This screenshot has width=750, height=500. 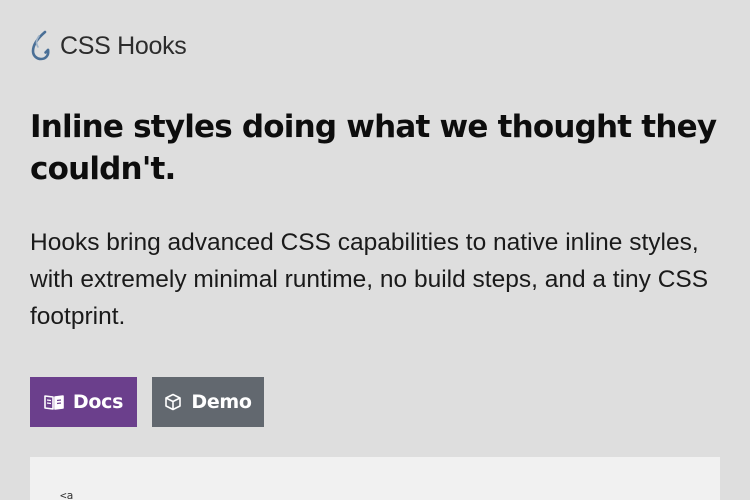 I want to click on hook-icon, so click(x=40, y=45).